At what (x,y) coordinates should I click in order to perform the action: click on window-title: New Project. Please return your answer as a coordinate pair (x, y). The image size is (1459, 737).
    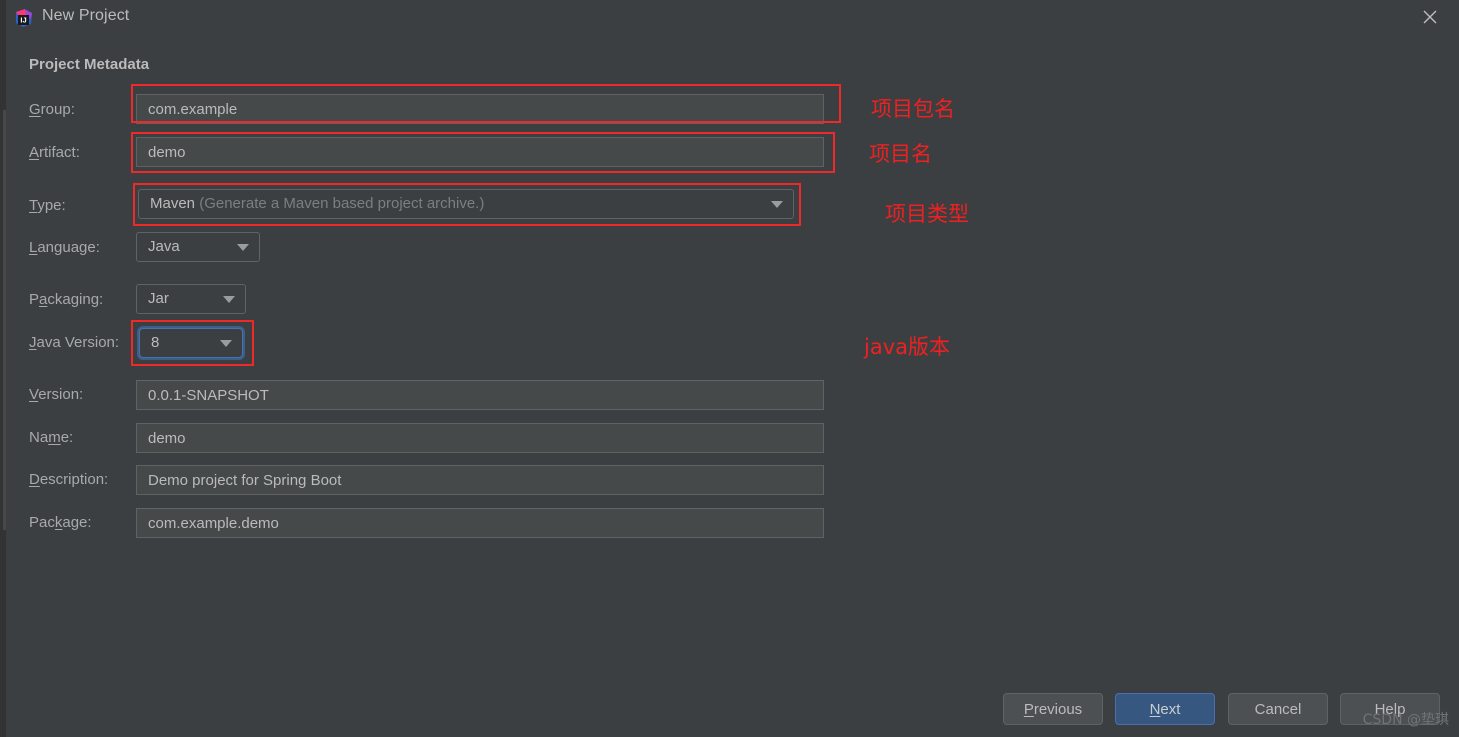
    Looking at the image, I should click on (86, 15).